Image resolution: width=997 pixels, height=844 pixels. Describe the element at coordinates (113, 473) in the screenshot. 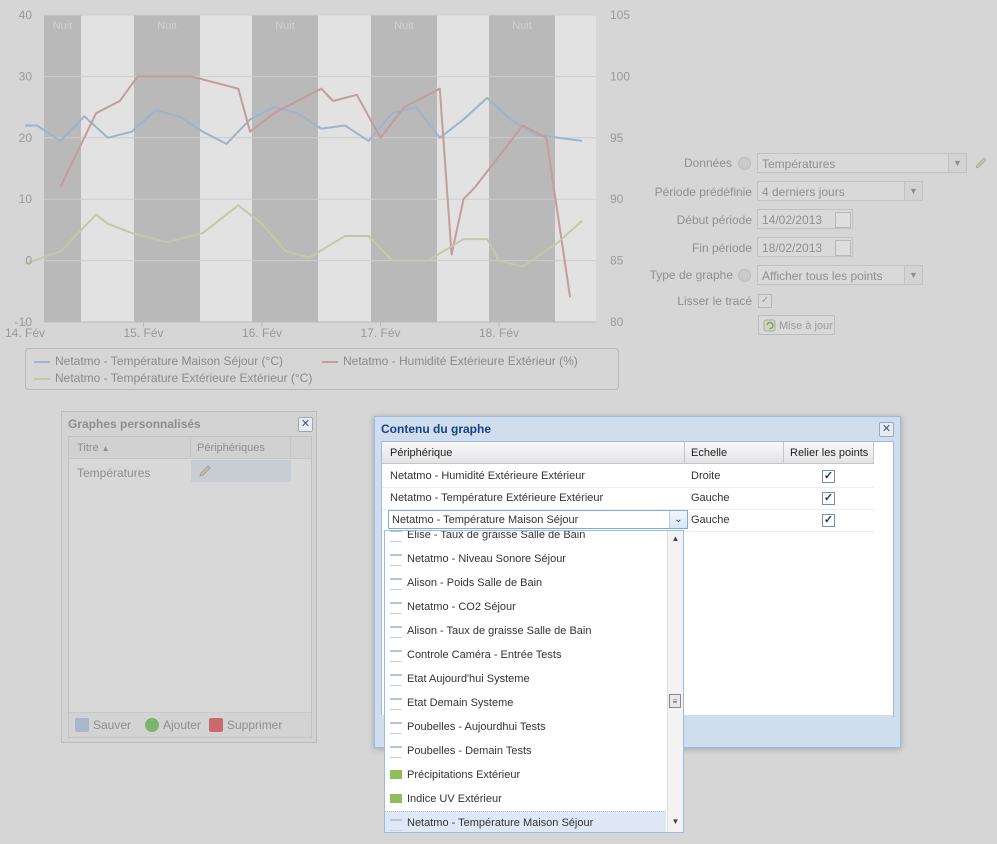

I see `row-titre: Températures` at that location.